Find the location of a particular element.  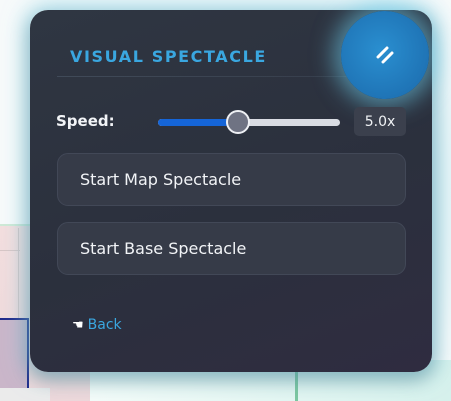

start-base-spectacle-label: Start Base Spectacle is located at coordinates (163, 248).